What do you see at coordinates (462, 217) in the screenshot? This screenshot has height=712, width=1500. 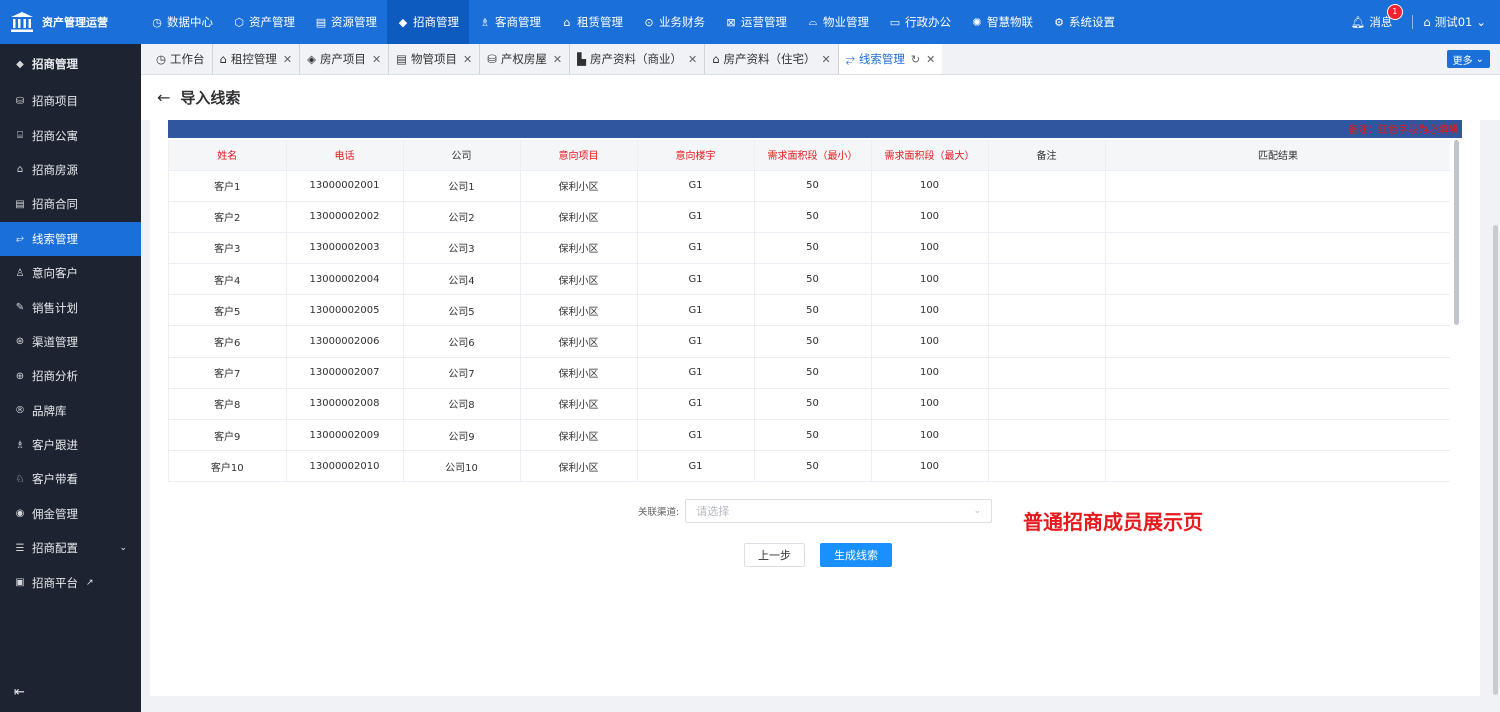 I see `cell-company: 公司2` at bounding box center [462, 217].